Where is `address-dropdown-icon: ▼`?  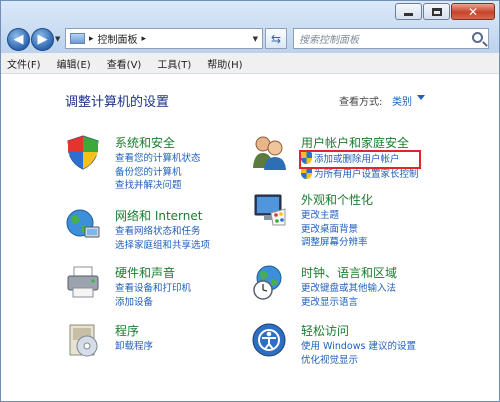
address-dropdown-icon: ▼ is located at coordinates (255, 39).